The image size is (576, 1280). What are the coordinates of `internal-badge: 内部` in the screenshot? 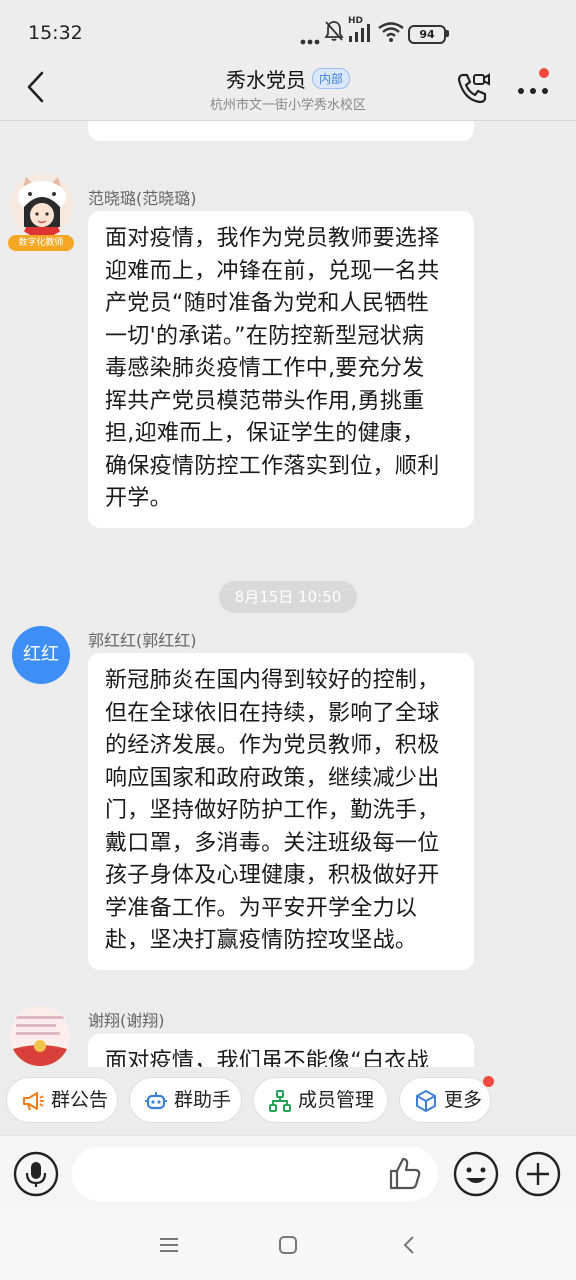 It's located at (330, 78).